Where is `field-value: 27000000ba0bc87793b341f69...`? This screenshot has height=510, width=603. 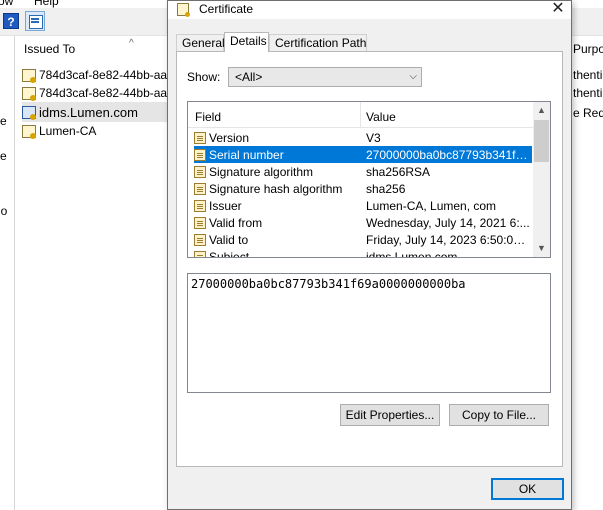 field-value: 27000000ba0bc87793b341f69... is located at coordinates (448, 154).